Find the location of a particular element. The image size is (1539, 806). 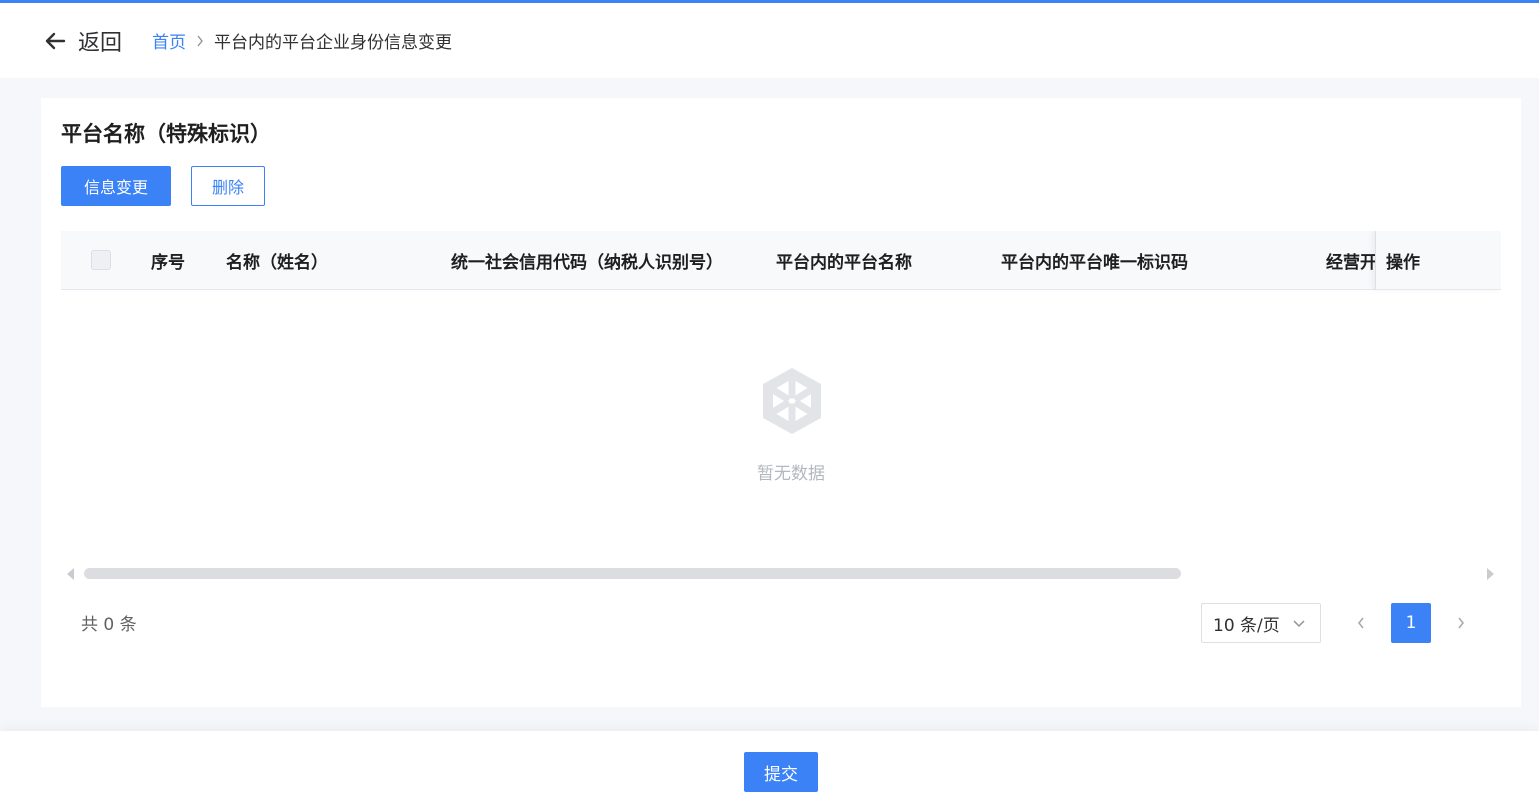

chevron-left-icon is located at coordinates (1360, 623).